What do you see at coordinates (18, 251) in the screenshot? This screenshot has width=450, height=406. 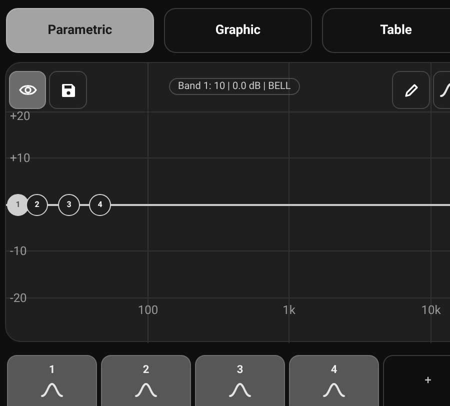 I see `axis-label: -10` at bounding box center [18, 251].